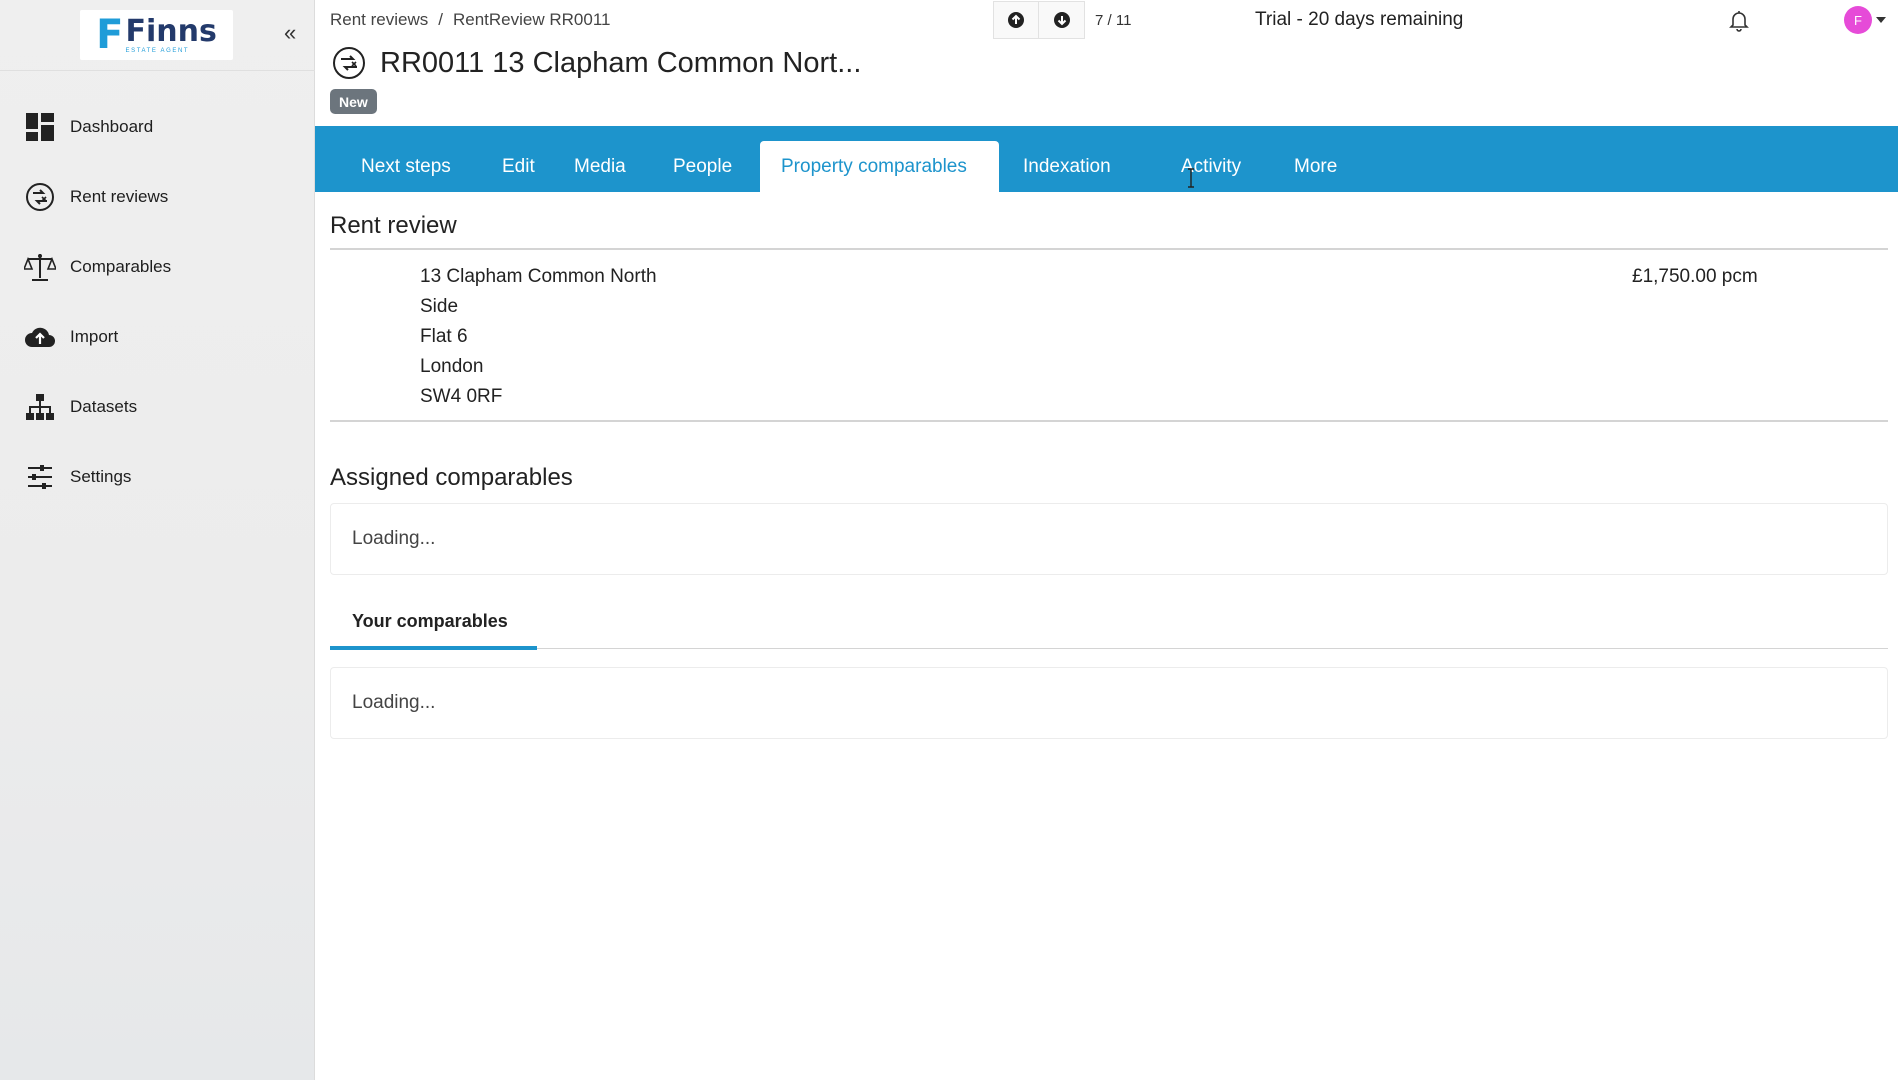  What do you see at coordinates (702, 166) in the screenshot?
I see `tab-people: People` at bounding box center [702, 166].